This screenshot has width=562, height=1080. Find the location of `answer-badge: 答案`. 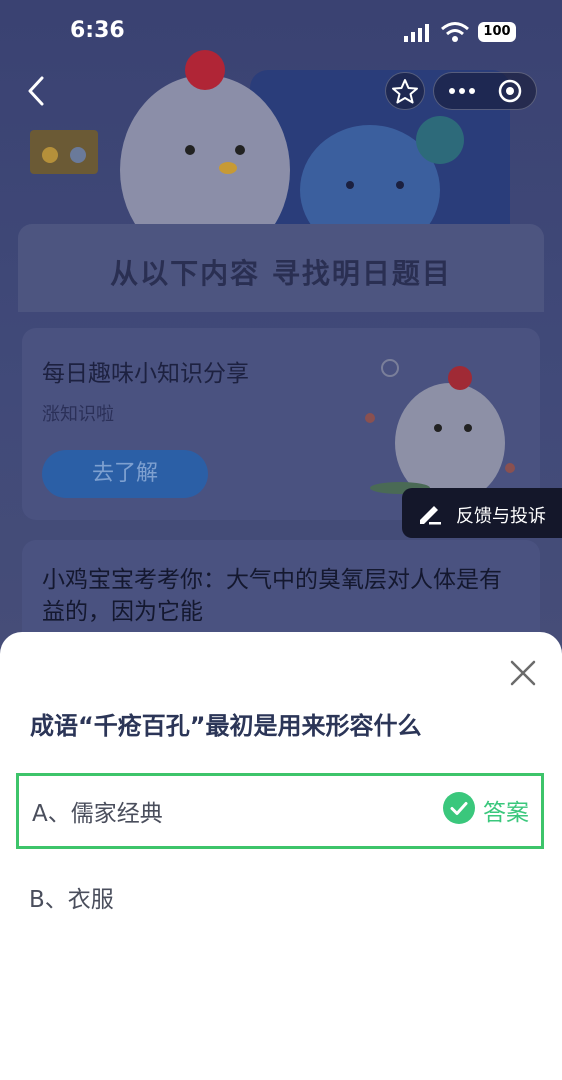

answer-badge: 答案 is located at coordinates (506, 813).